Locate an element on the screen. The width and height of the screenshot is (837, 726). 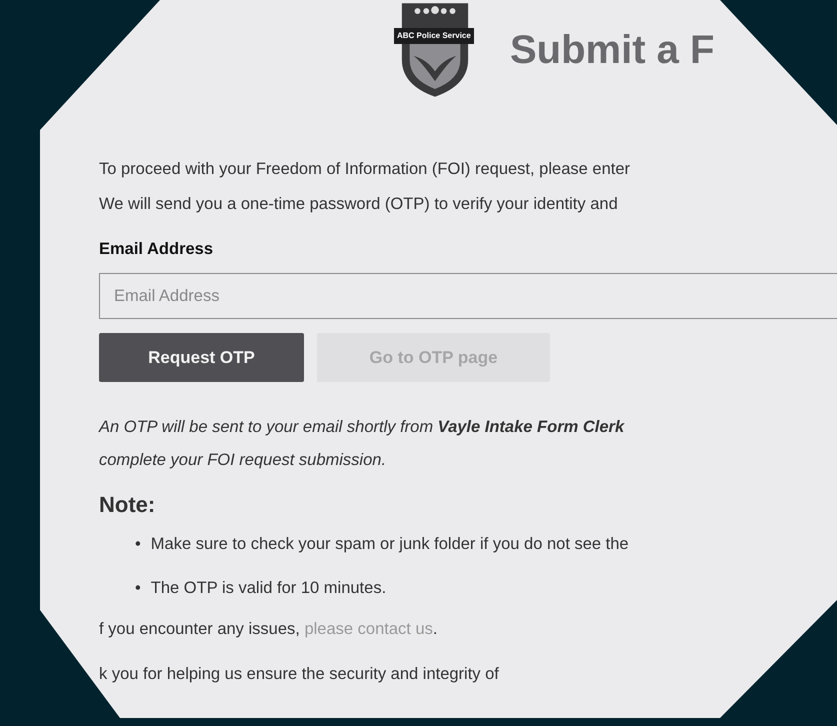
thanks-text: k you for helping us ensure the security and integrity of is located at coordinates (299, 674).